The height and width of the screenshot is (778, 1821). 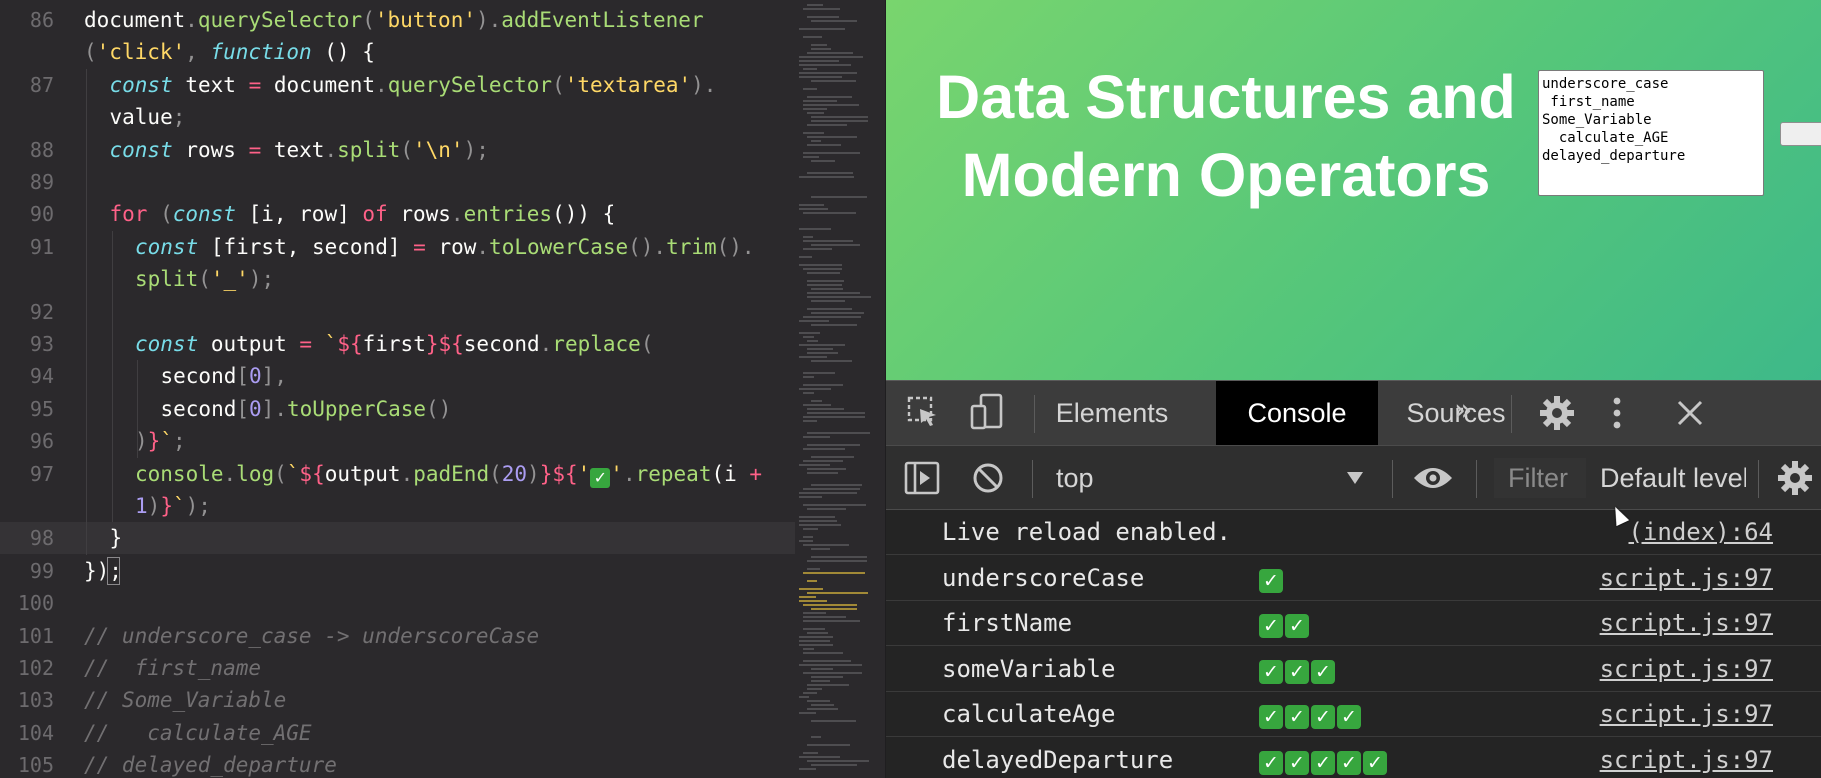 I want to click on log-level-select: Default levels, so click(x=1673, y=478).